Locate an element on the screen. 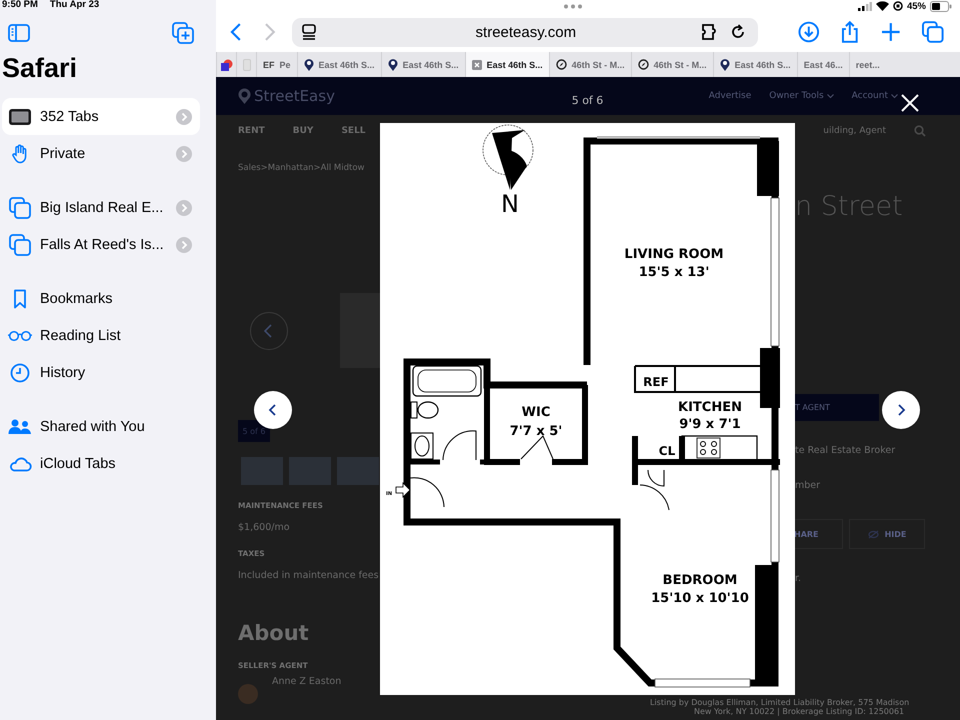 Image resolution: width=960 pixels, height=720 pixels. wifi-icon is located at coordinates (882, 6).